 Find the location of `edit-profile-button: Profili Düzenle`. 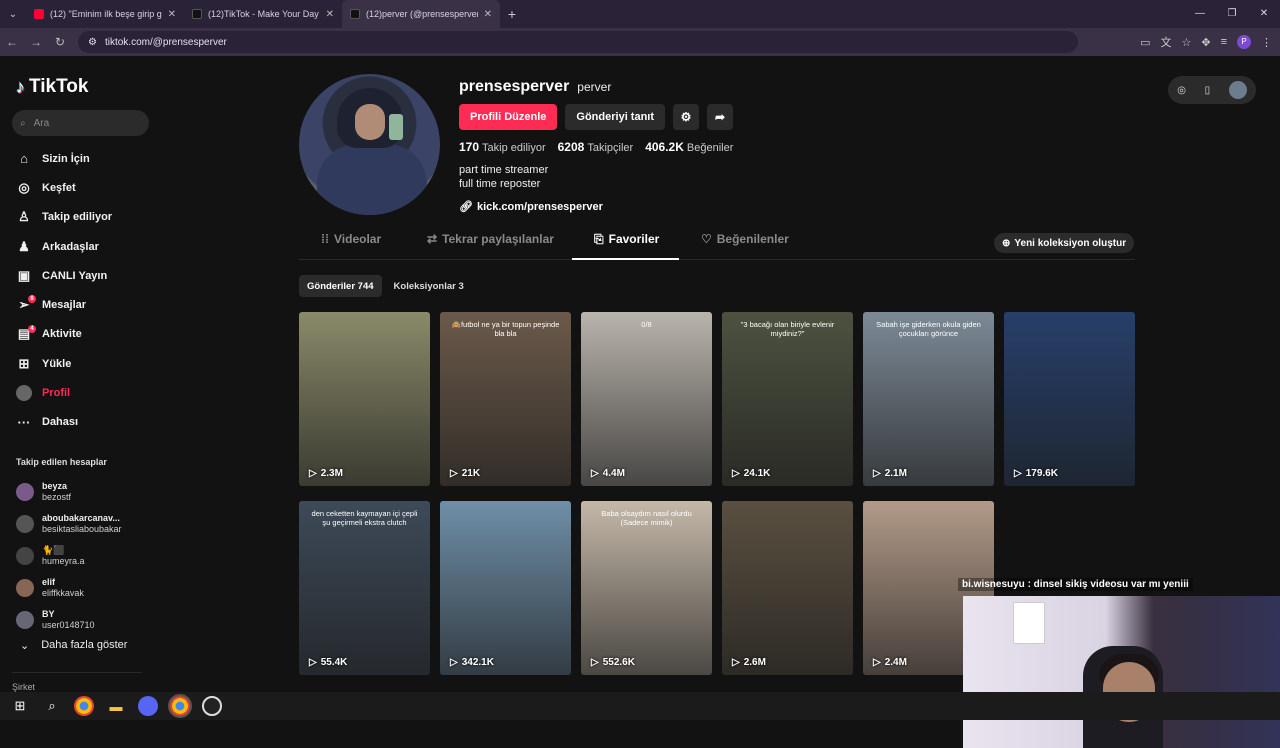

edit-profile-button: Profili Düzenle is located at coordinates (508, 117).